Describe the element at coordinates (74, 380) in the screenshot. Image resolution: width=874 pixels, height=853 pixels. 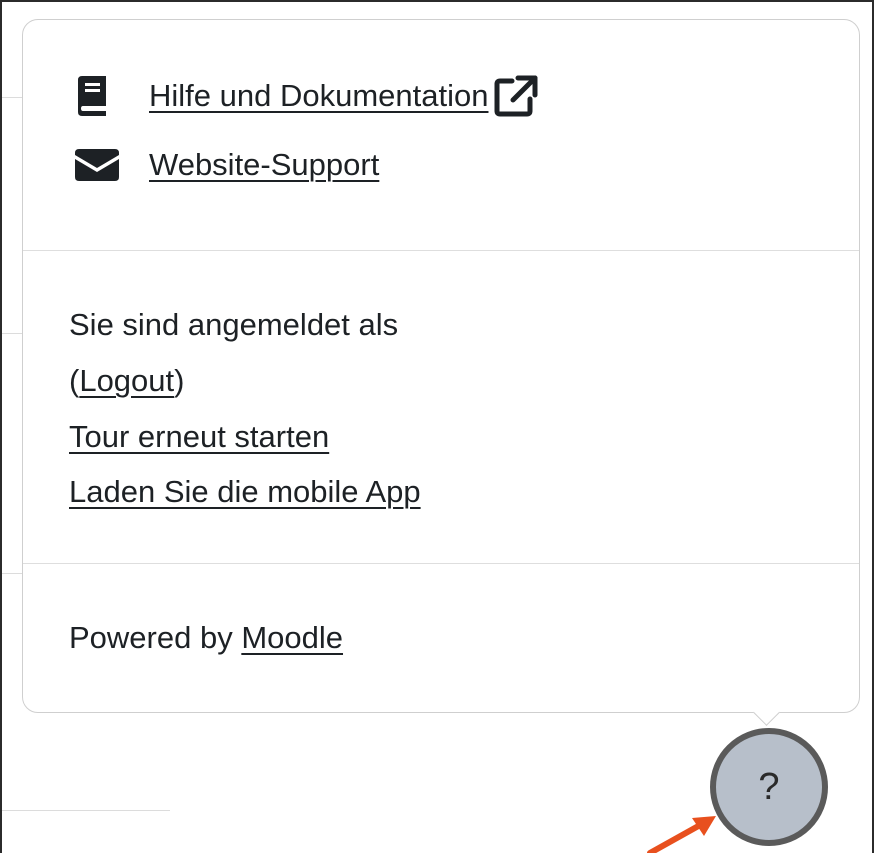
I see `logout-paren-open: (` at that location.